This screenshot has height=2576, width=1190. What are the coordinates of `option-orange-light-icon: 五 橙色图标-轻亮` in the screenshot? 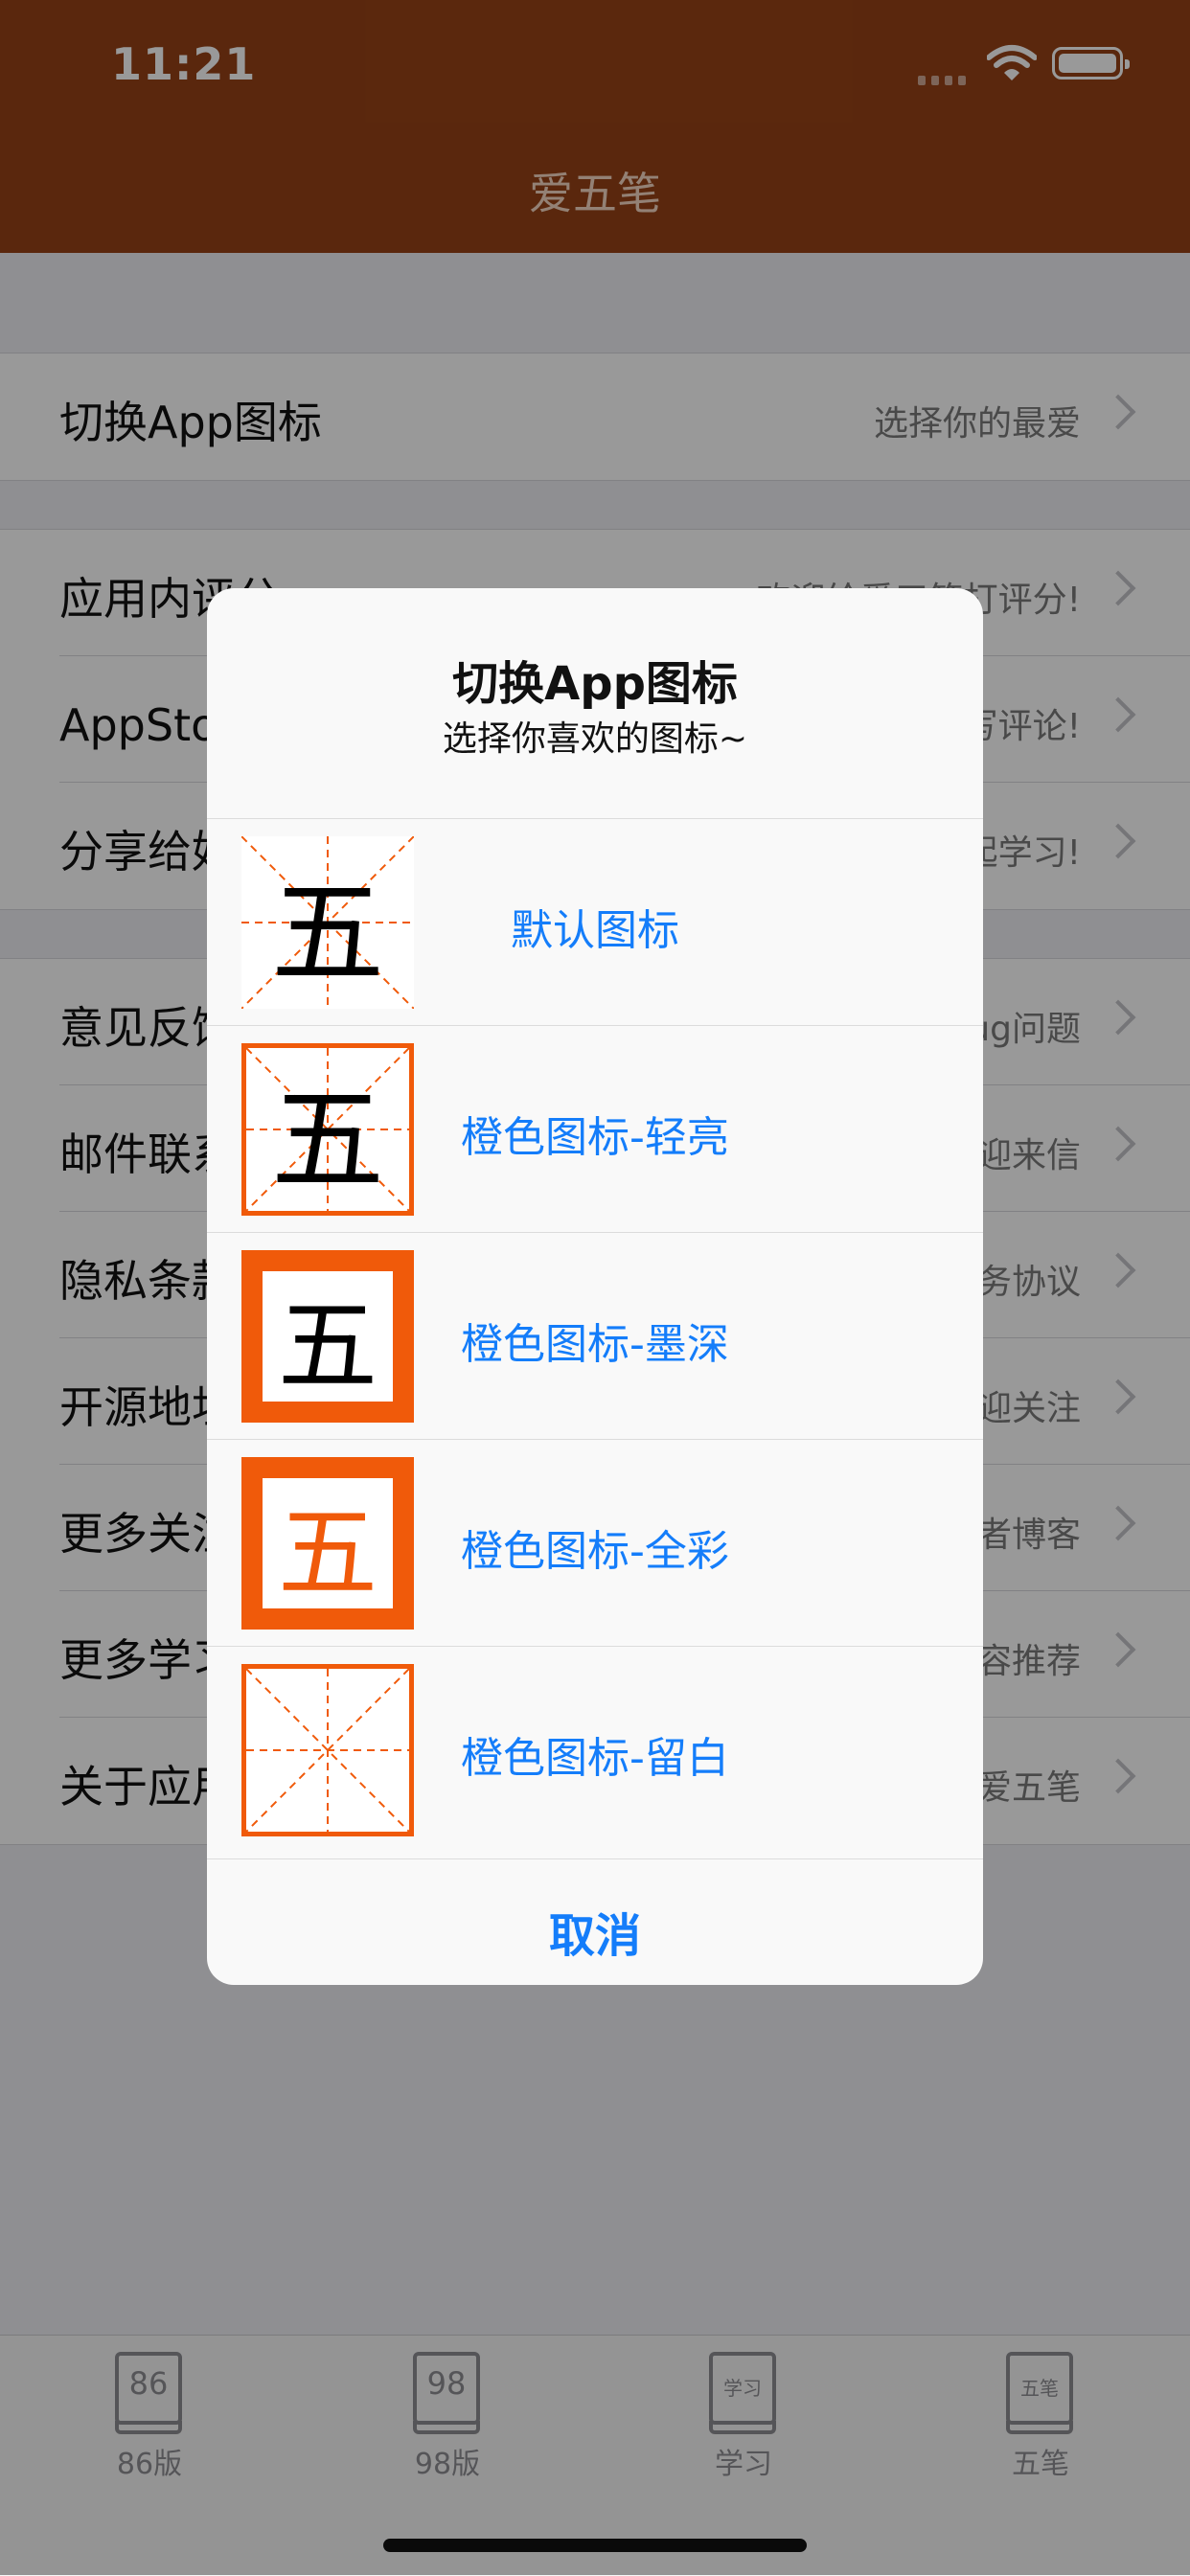 It's located at (595, 1129).